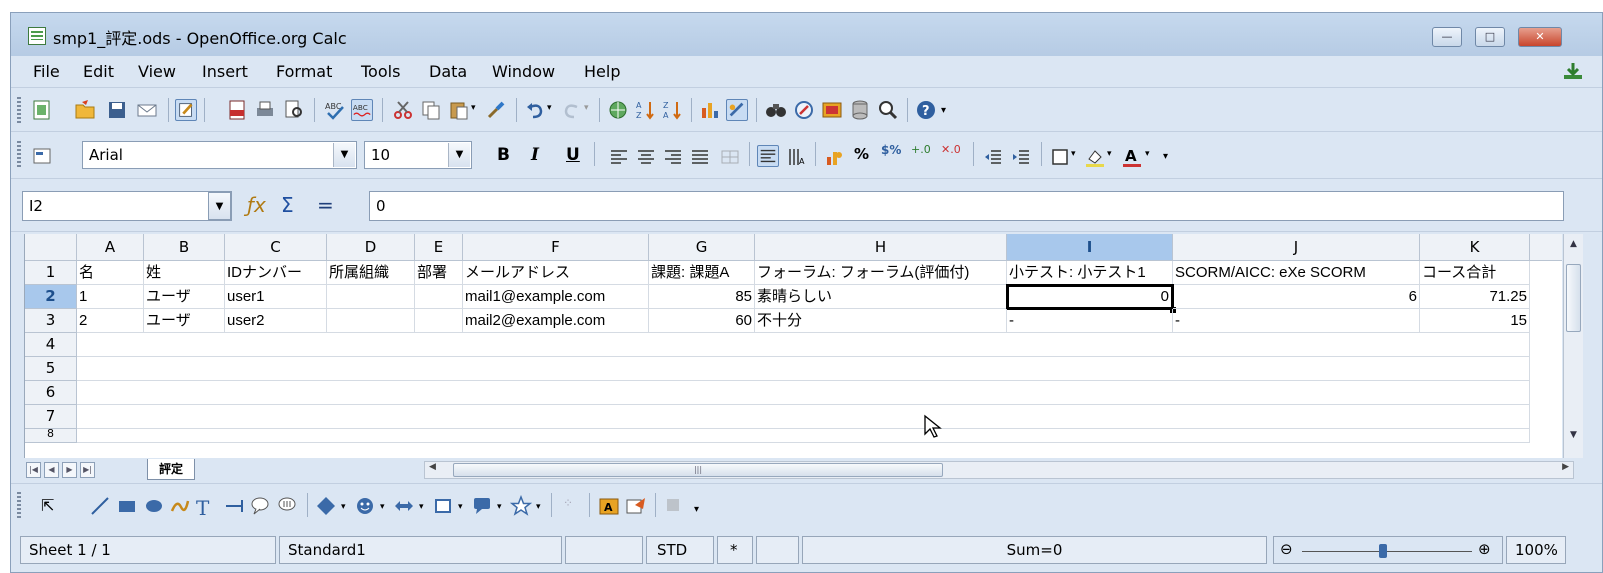 Image resolution: width=1603 pixels, height=573 pixels. What do you see at coordinates (921, 149) in the screenshot?
I see `add-decimal-icon: +.0` at bounding box center [921, 149].